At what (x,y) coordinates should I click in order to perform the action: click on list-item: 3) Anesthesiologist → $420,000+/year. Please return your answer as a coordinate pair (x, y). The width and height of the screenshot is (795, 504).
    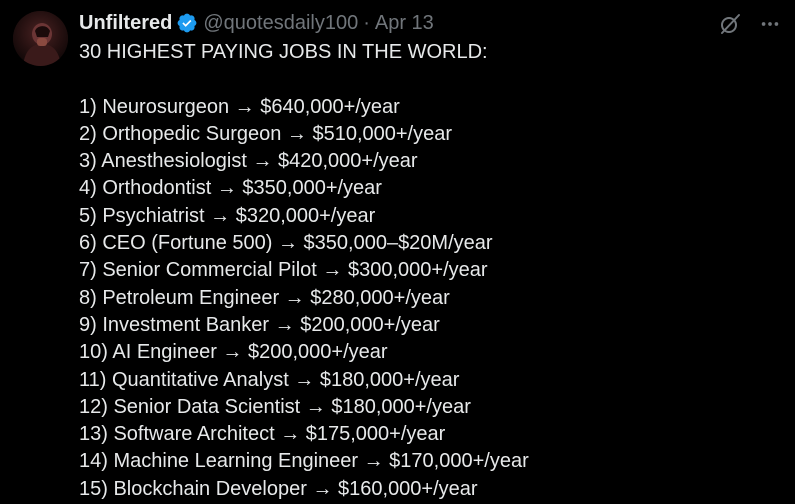
    Looking at the image, I should click on (248, 161).